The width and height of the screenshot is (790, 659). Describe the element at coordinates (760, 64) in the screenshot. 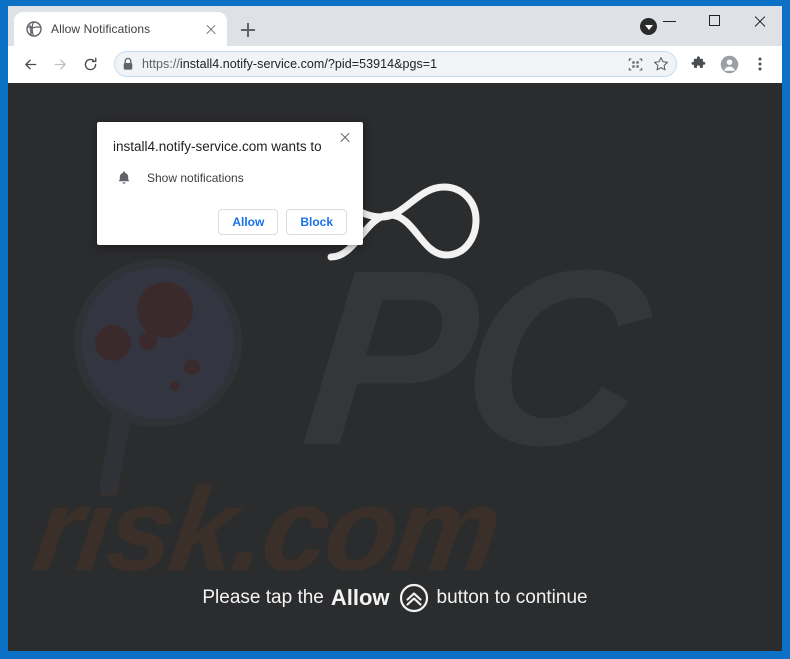

I see `browser-menu-button` at that location.